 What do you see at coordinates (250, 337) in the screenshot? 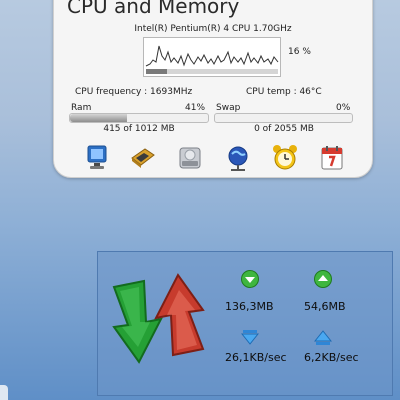
I see `download-rate-icon` at bounding box center [250, 337].